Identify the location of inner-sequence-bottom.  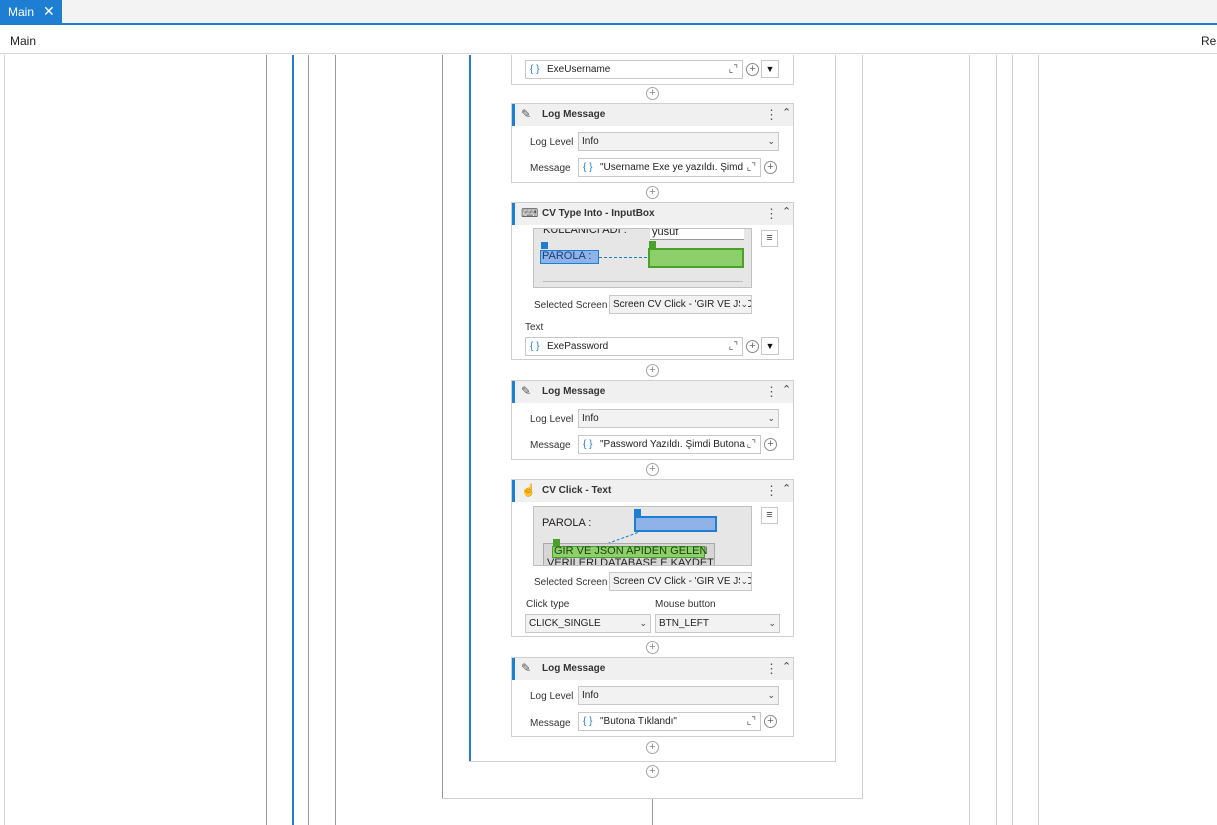
(652, 761).